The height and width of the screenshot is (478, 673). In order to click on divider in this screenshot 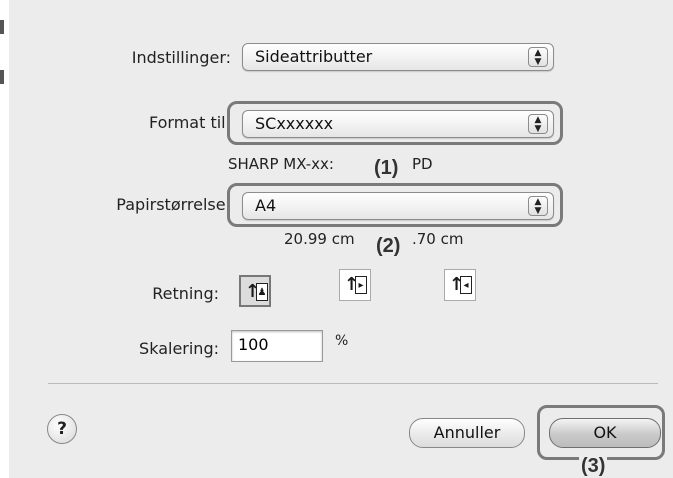, I will do `click(353, 383)`.